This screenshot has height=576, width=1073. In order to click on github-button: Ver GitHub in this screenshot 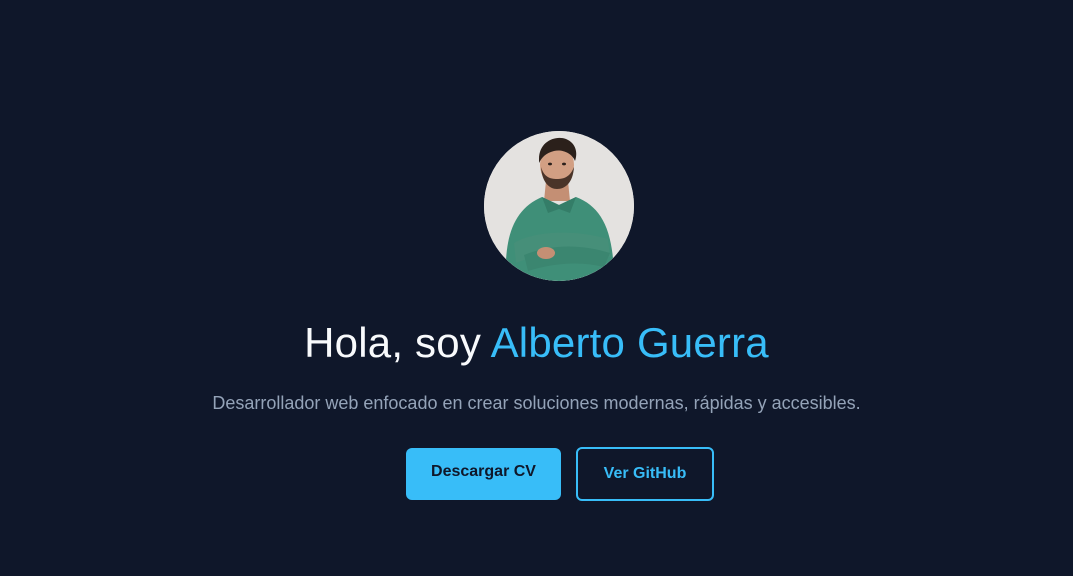, I will do `click(645, 474)`.